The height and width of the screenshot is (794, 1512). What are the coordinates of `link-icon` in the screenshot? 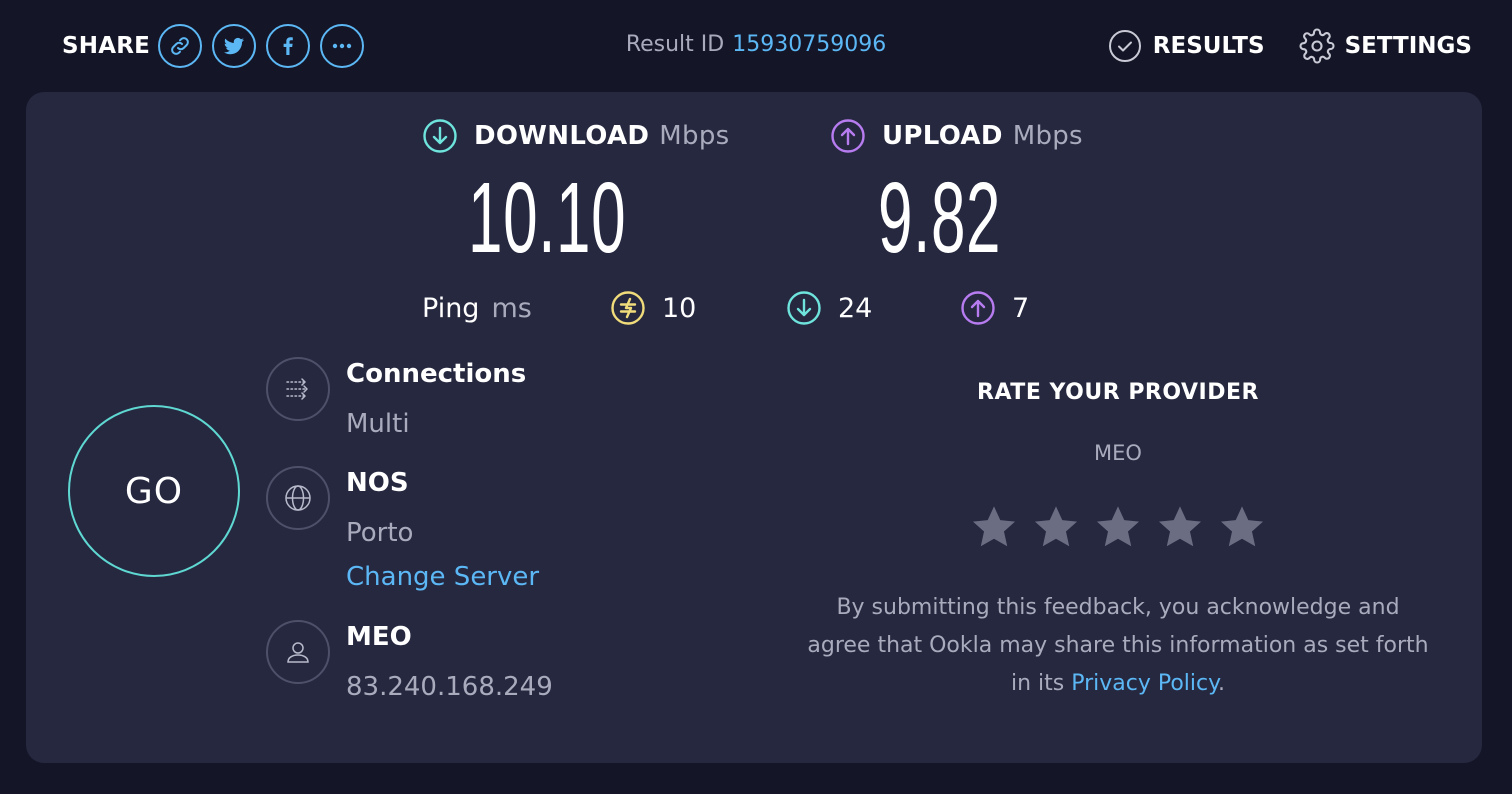 It's located at (180, 46).